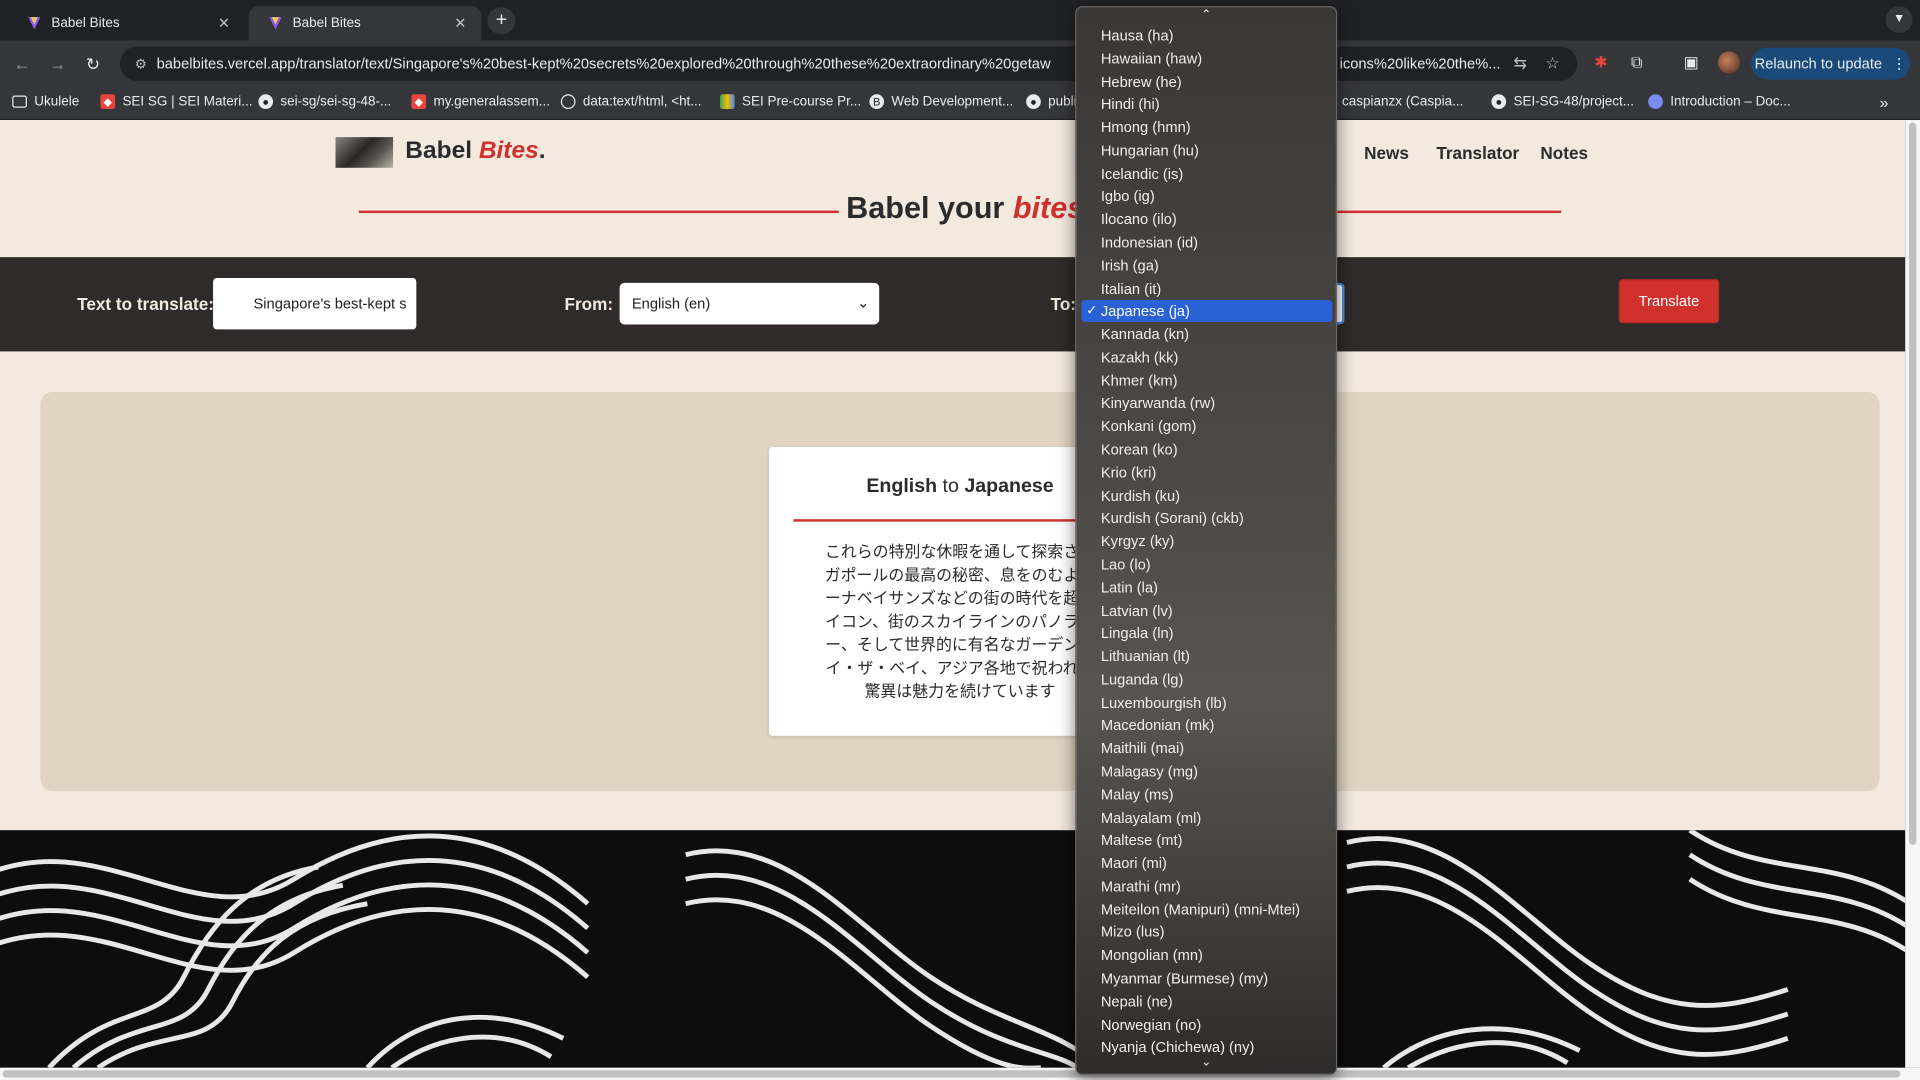  Describe the element at coordinates (1206, 955) in the screenshot. I see `language-option: Mongolian (mn)` at that location.